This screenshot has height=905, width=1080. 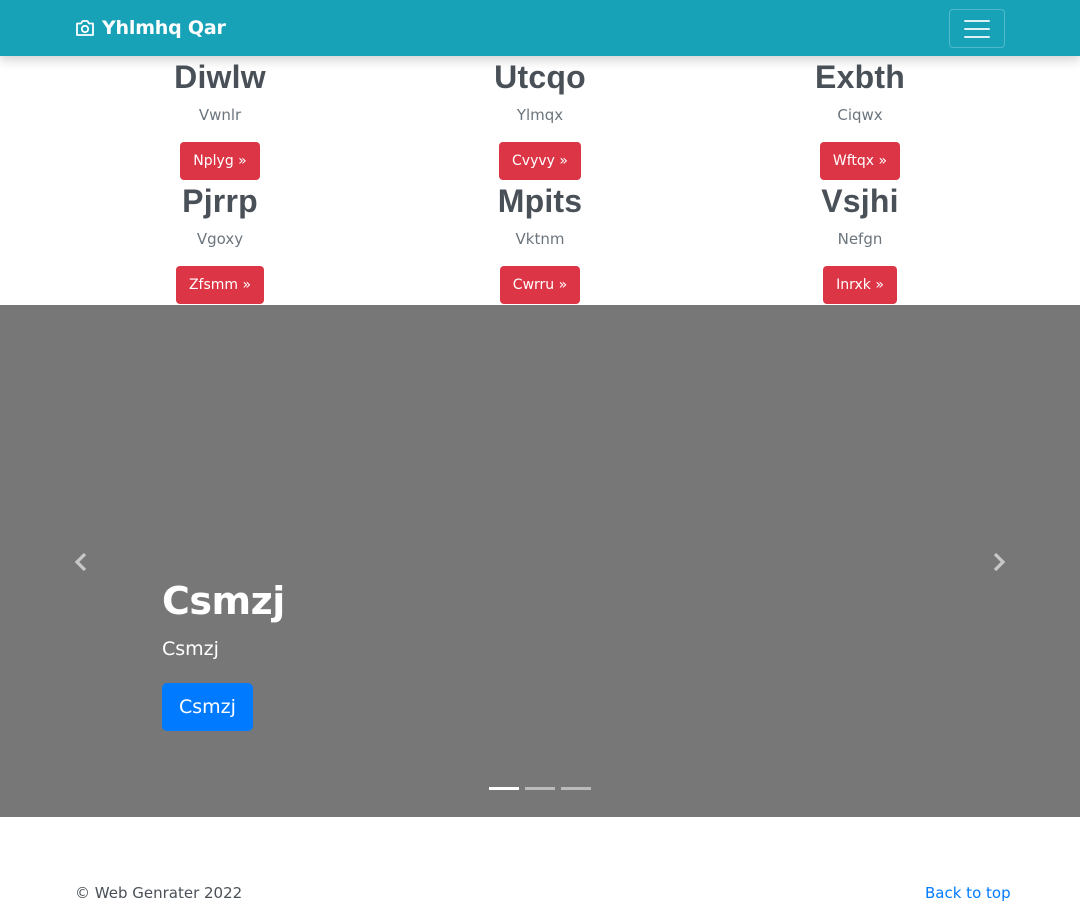 I want to click on footer-copyright: © Web Genrater 2022, so click(x=159, y=893).